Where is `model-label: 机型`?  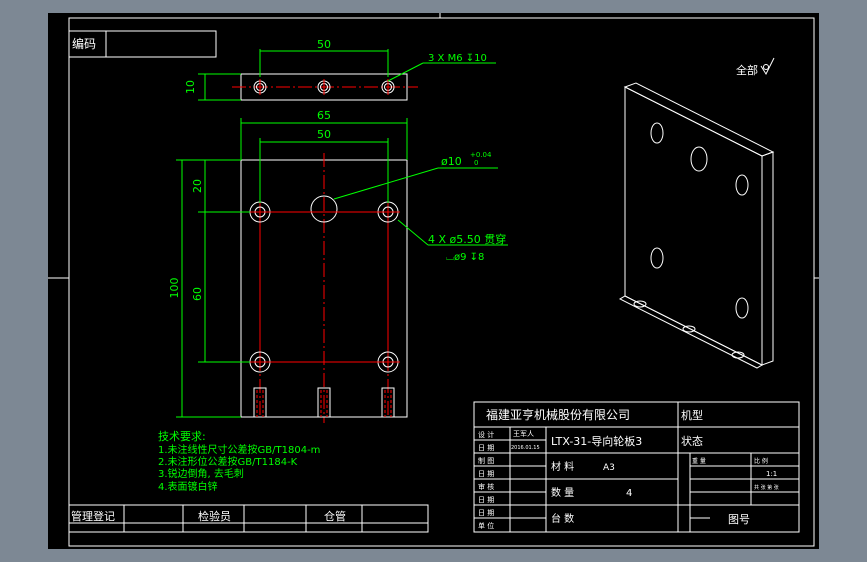 model-label: 机型 is located at coordinates (692, 415).